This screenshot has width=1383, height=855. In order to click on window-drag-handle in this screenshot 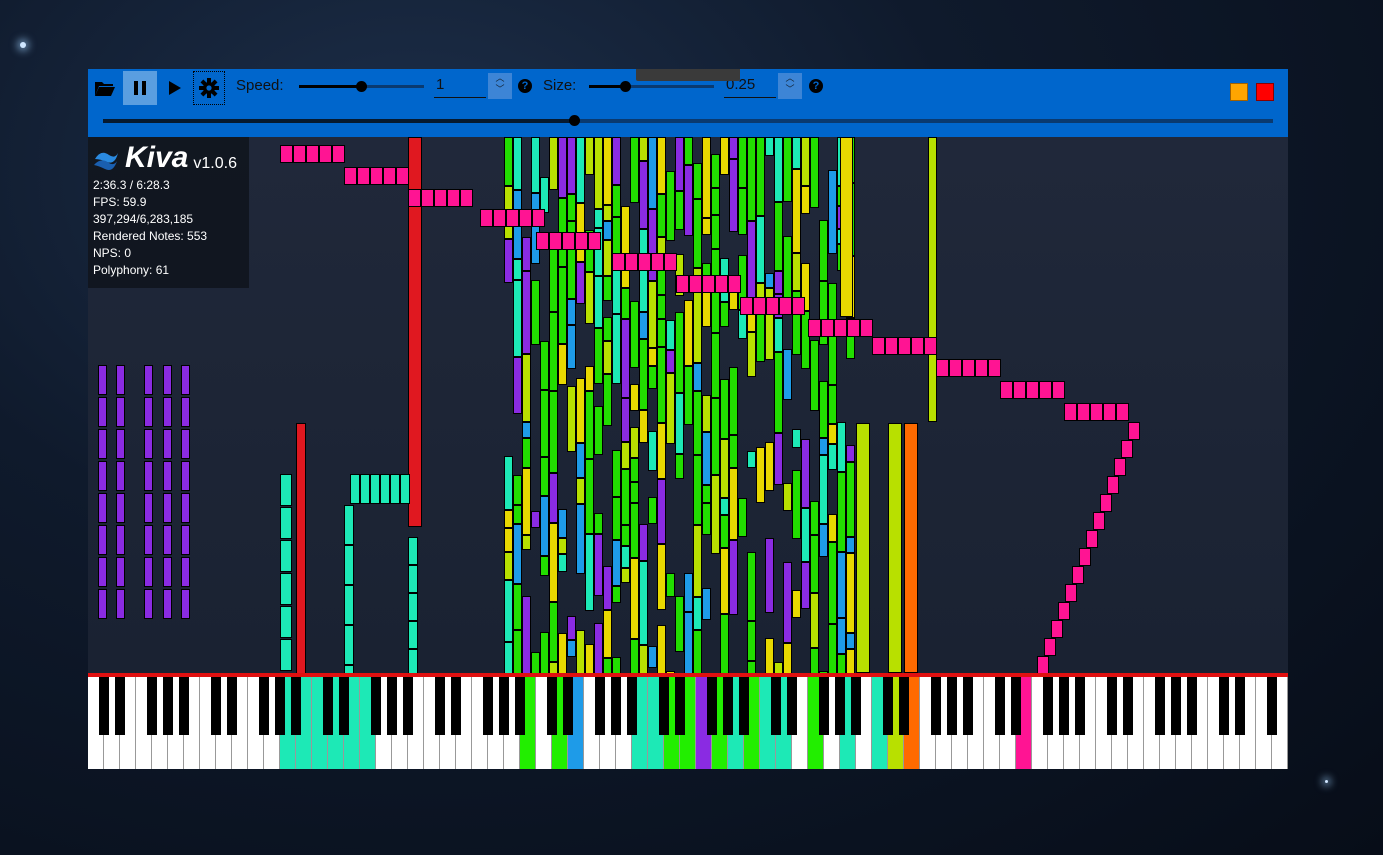, I will do `click(688, 75)`.